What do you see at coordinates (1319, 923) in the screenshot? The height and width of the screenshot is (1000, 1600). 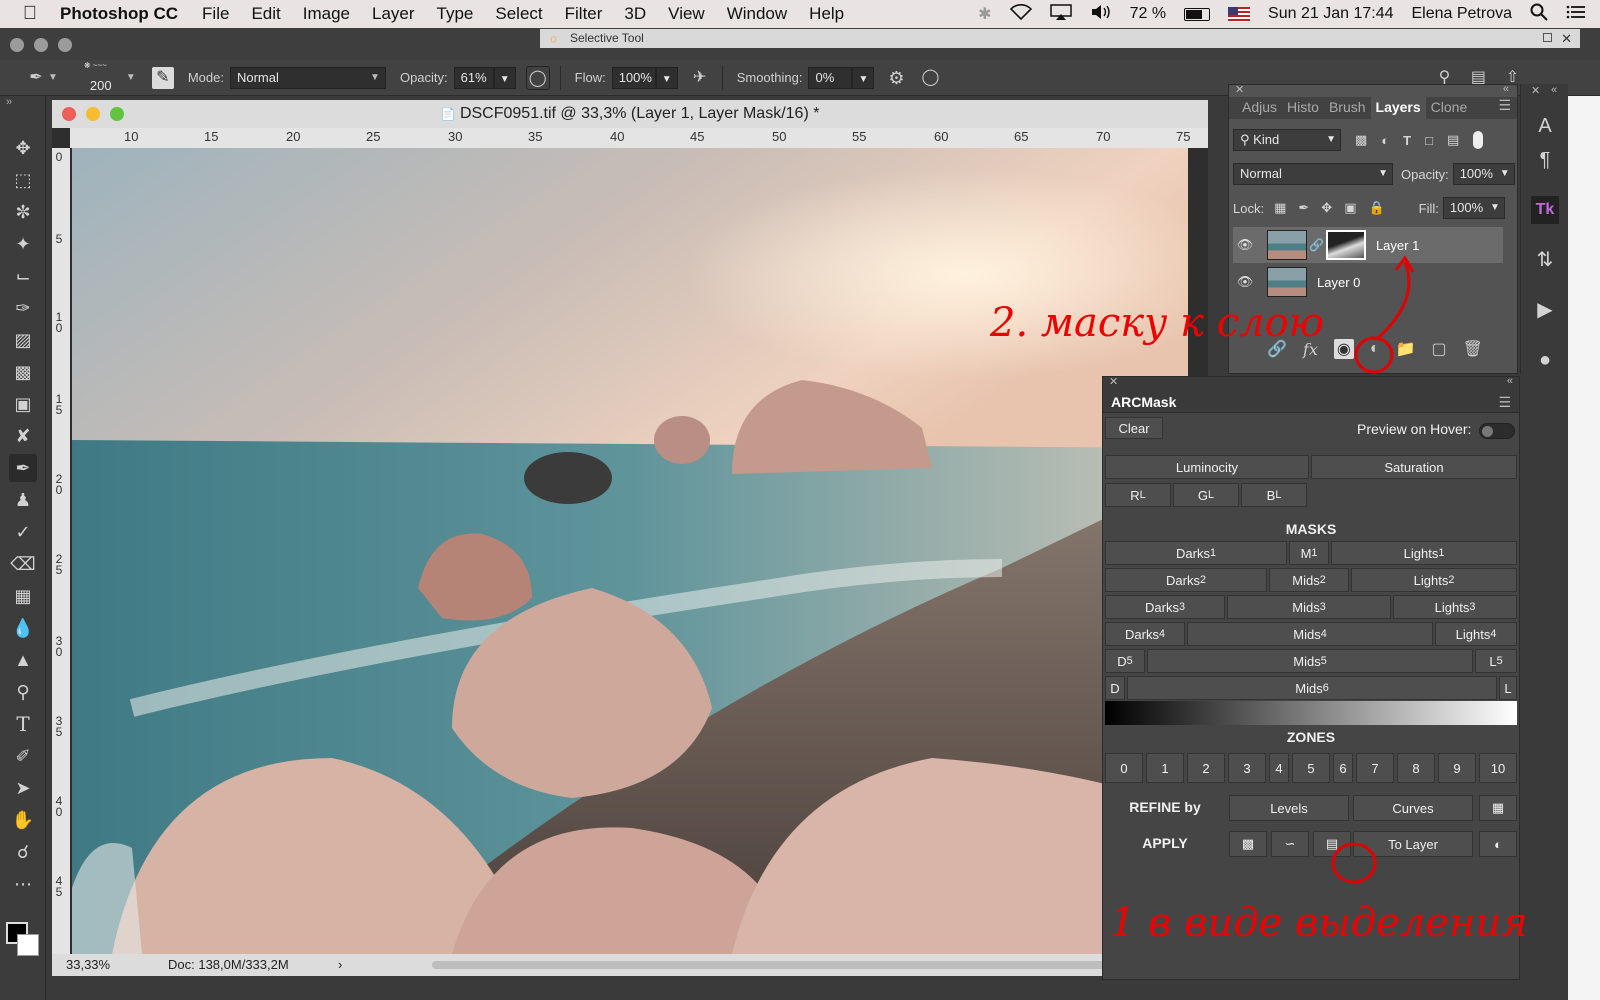 I see `annotation-step-1: 1 в виде выделения` at bounding box center [1319, 923].